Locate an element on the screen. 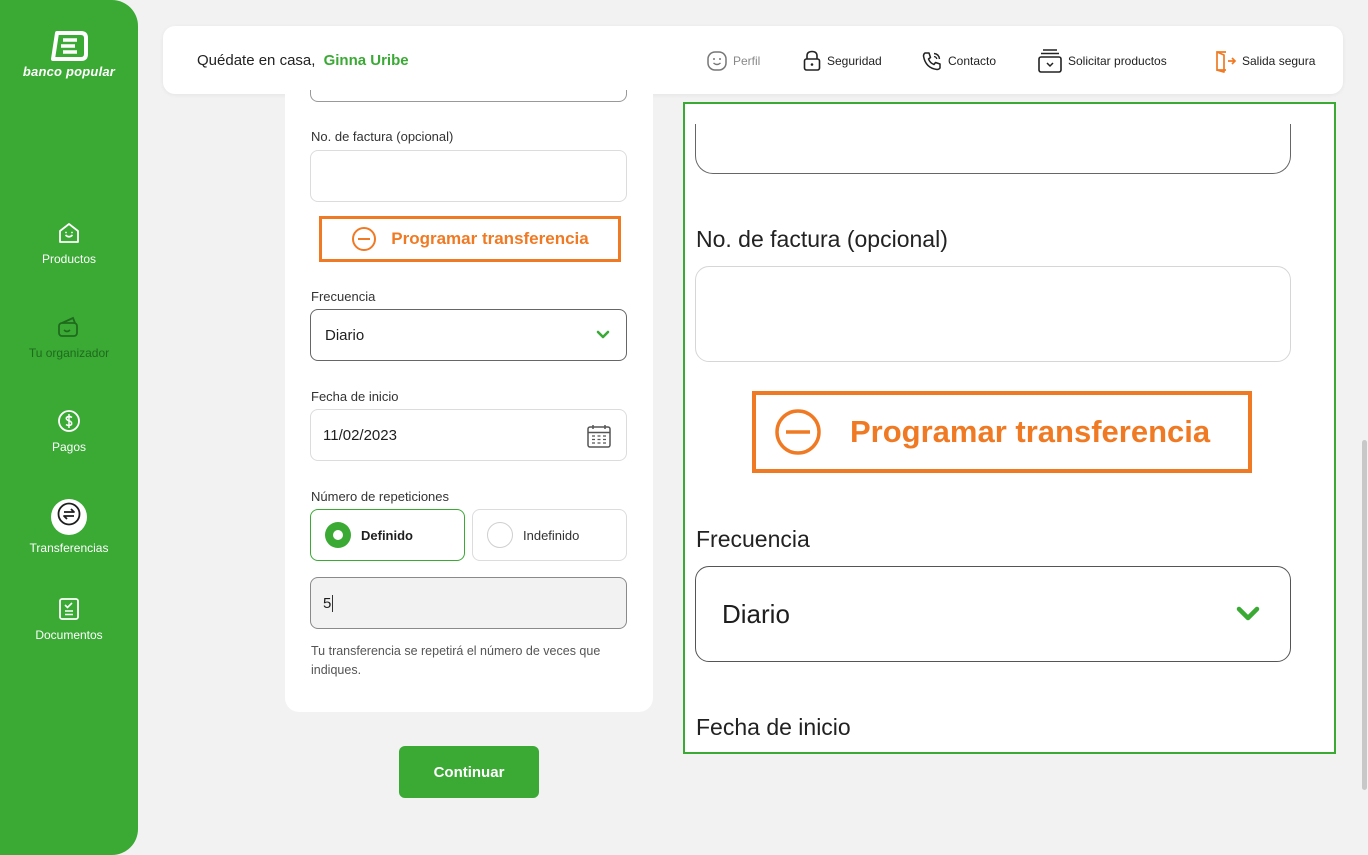 The image size is (1368, 855). greeting: Quédate en casa, Ginna Uribe is located at coordinates (303, 60).